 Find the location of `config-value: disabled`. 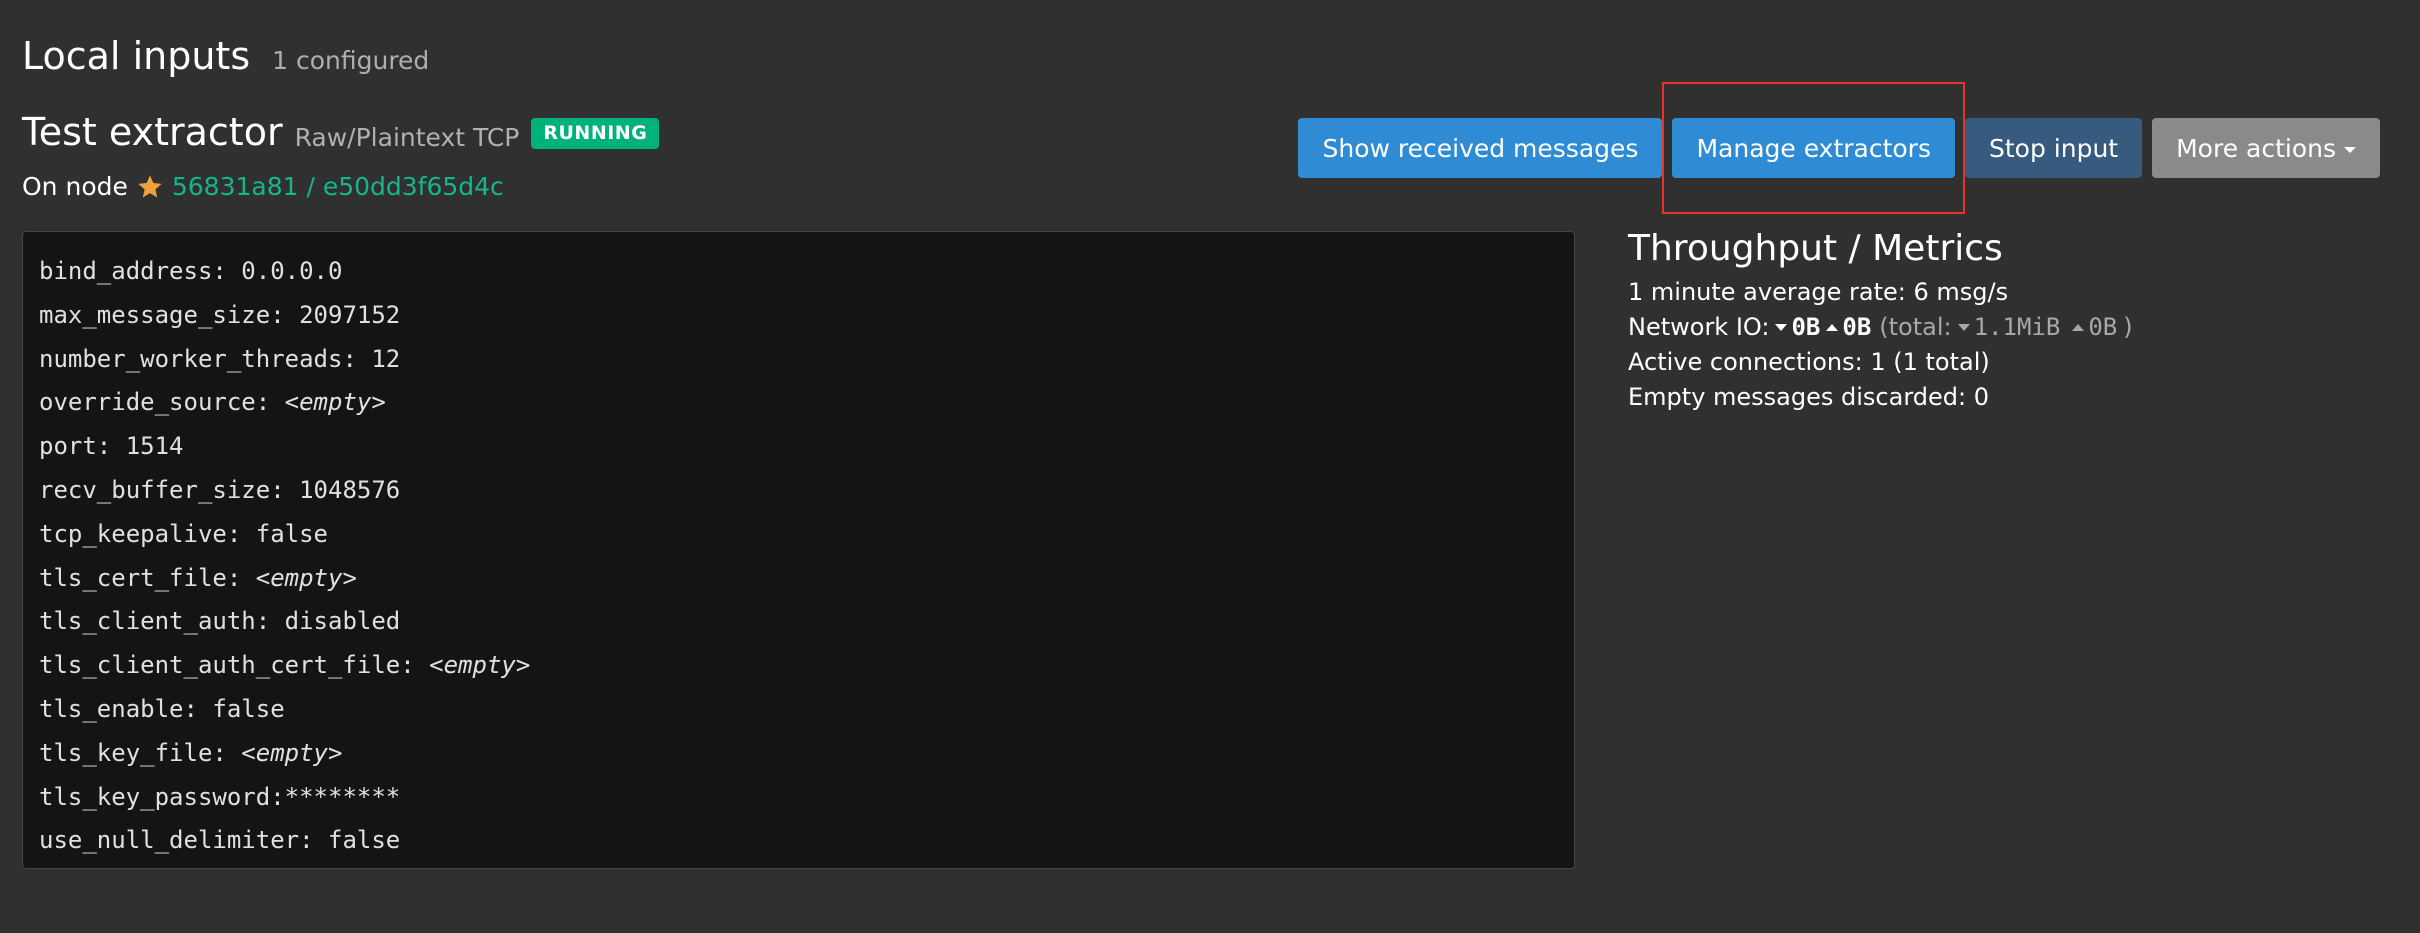

config-value: disabled is located at coordinates (342, 621).